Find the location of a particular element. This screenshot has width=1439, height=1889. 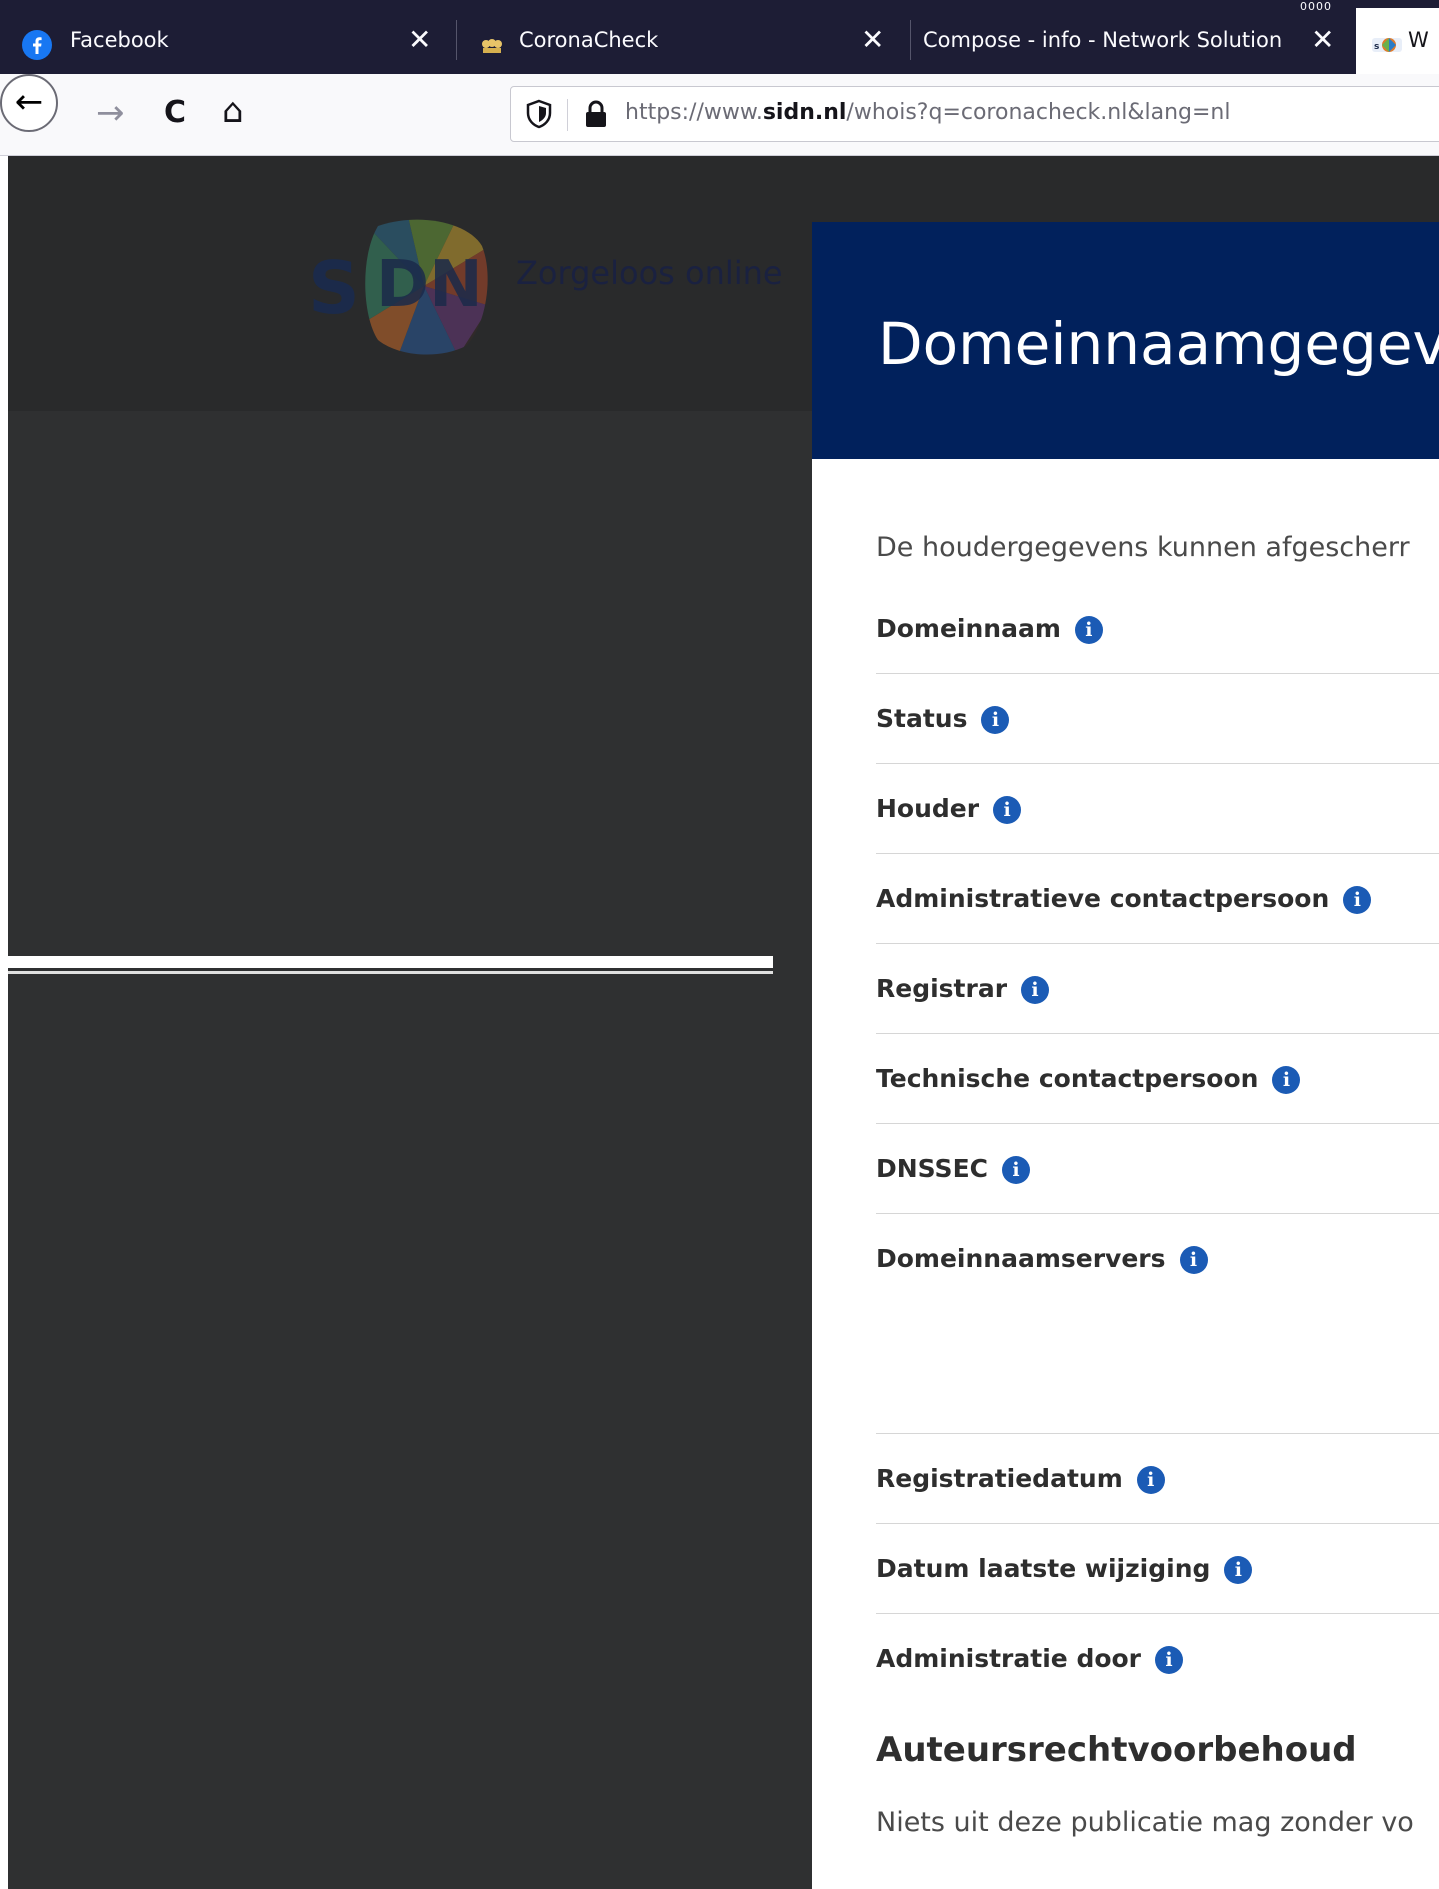

tab-facebook: Facebook ✕ is located at coordinates (227, 41).